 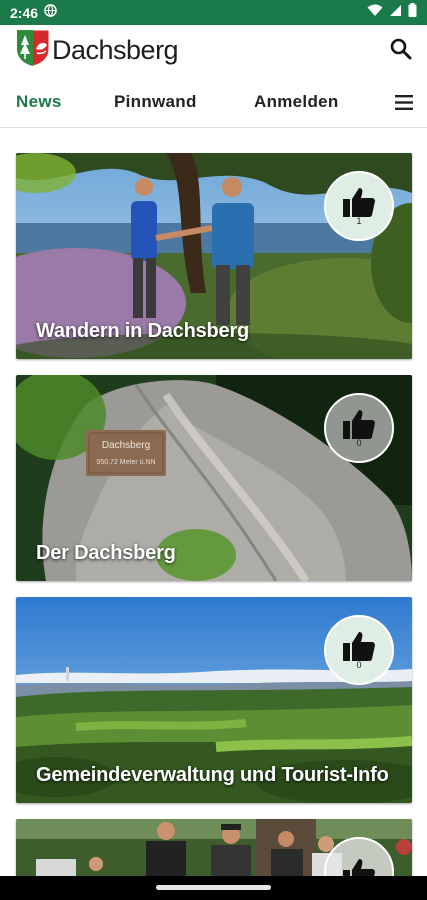 I want to click on app-bar: Dachsberg, so click(x=213, y=50).